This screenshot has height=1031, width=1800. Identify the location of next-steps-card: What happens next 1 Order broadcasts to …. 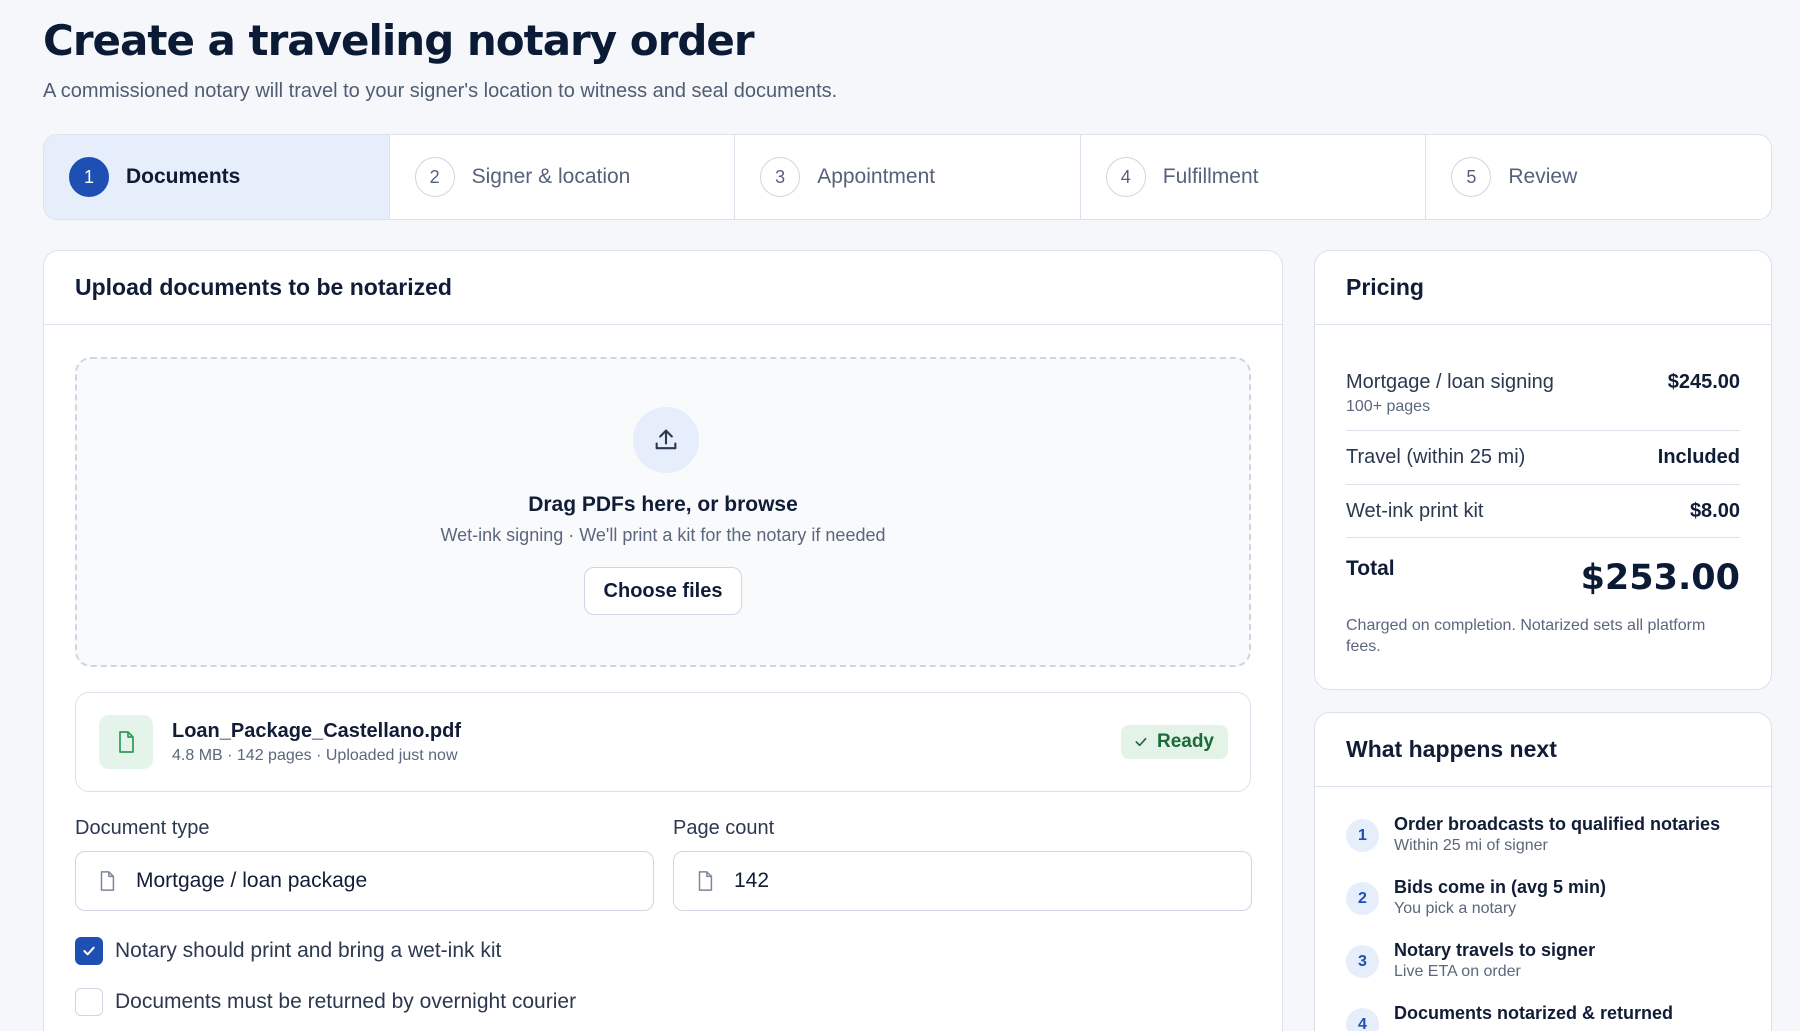
(1543, 871).